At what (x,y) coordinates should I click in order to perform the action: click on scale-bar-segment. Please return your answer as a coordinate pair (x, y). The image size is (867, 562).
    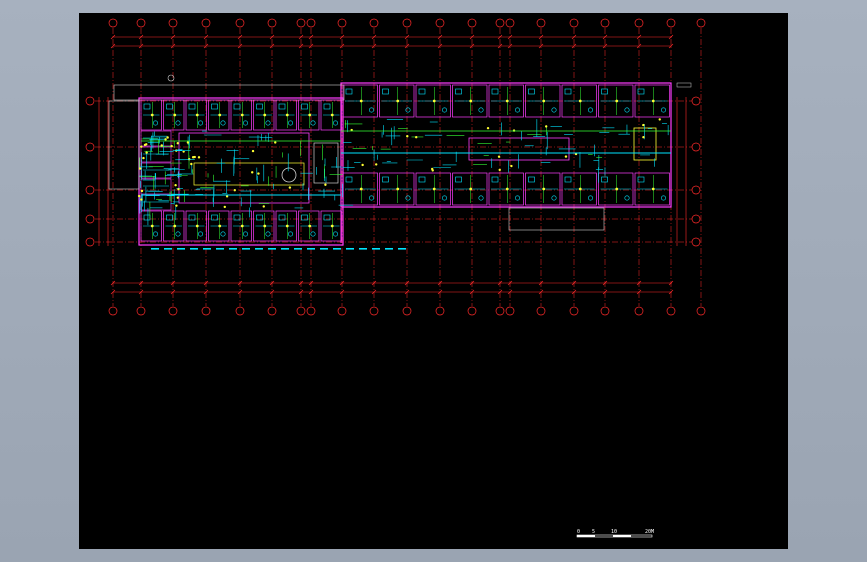
    Looking at the image, I should click on (586, 536).